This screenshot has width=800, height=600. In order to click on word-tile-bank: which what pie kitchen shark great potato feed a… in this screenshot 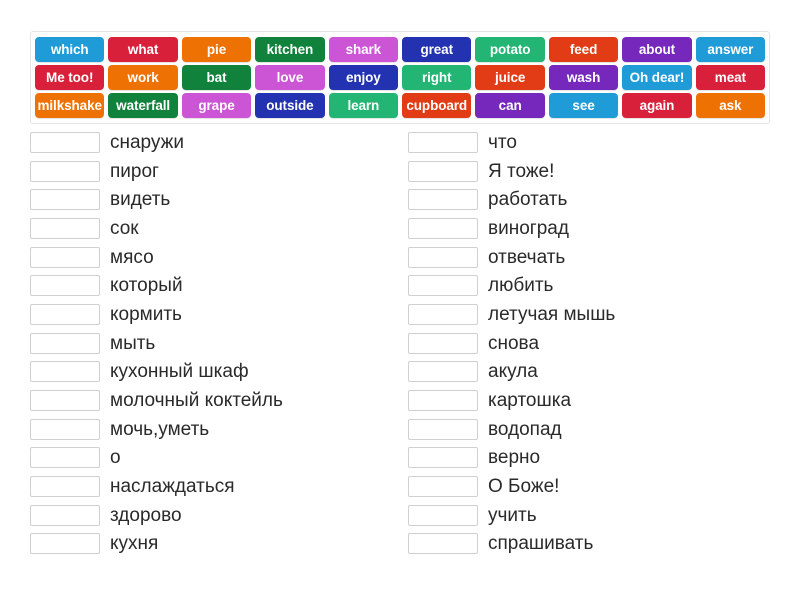, I will do `click(400, 77)`.